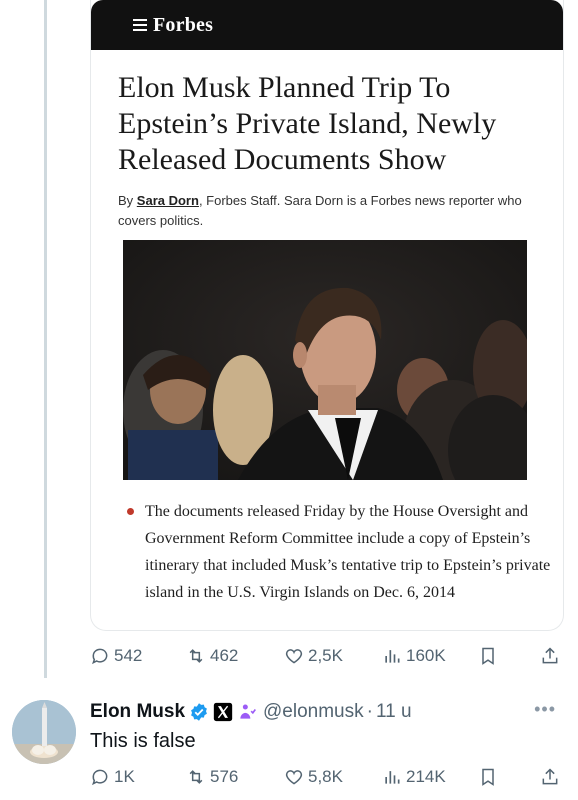 This screenshot has width=578, height=800. I want to click on author-link: Sara Dorn, so click(168, 200).